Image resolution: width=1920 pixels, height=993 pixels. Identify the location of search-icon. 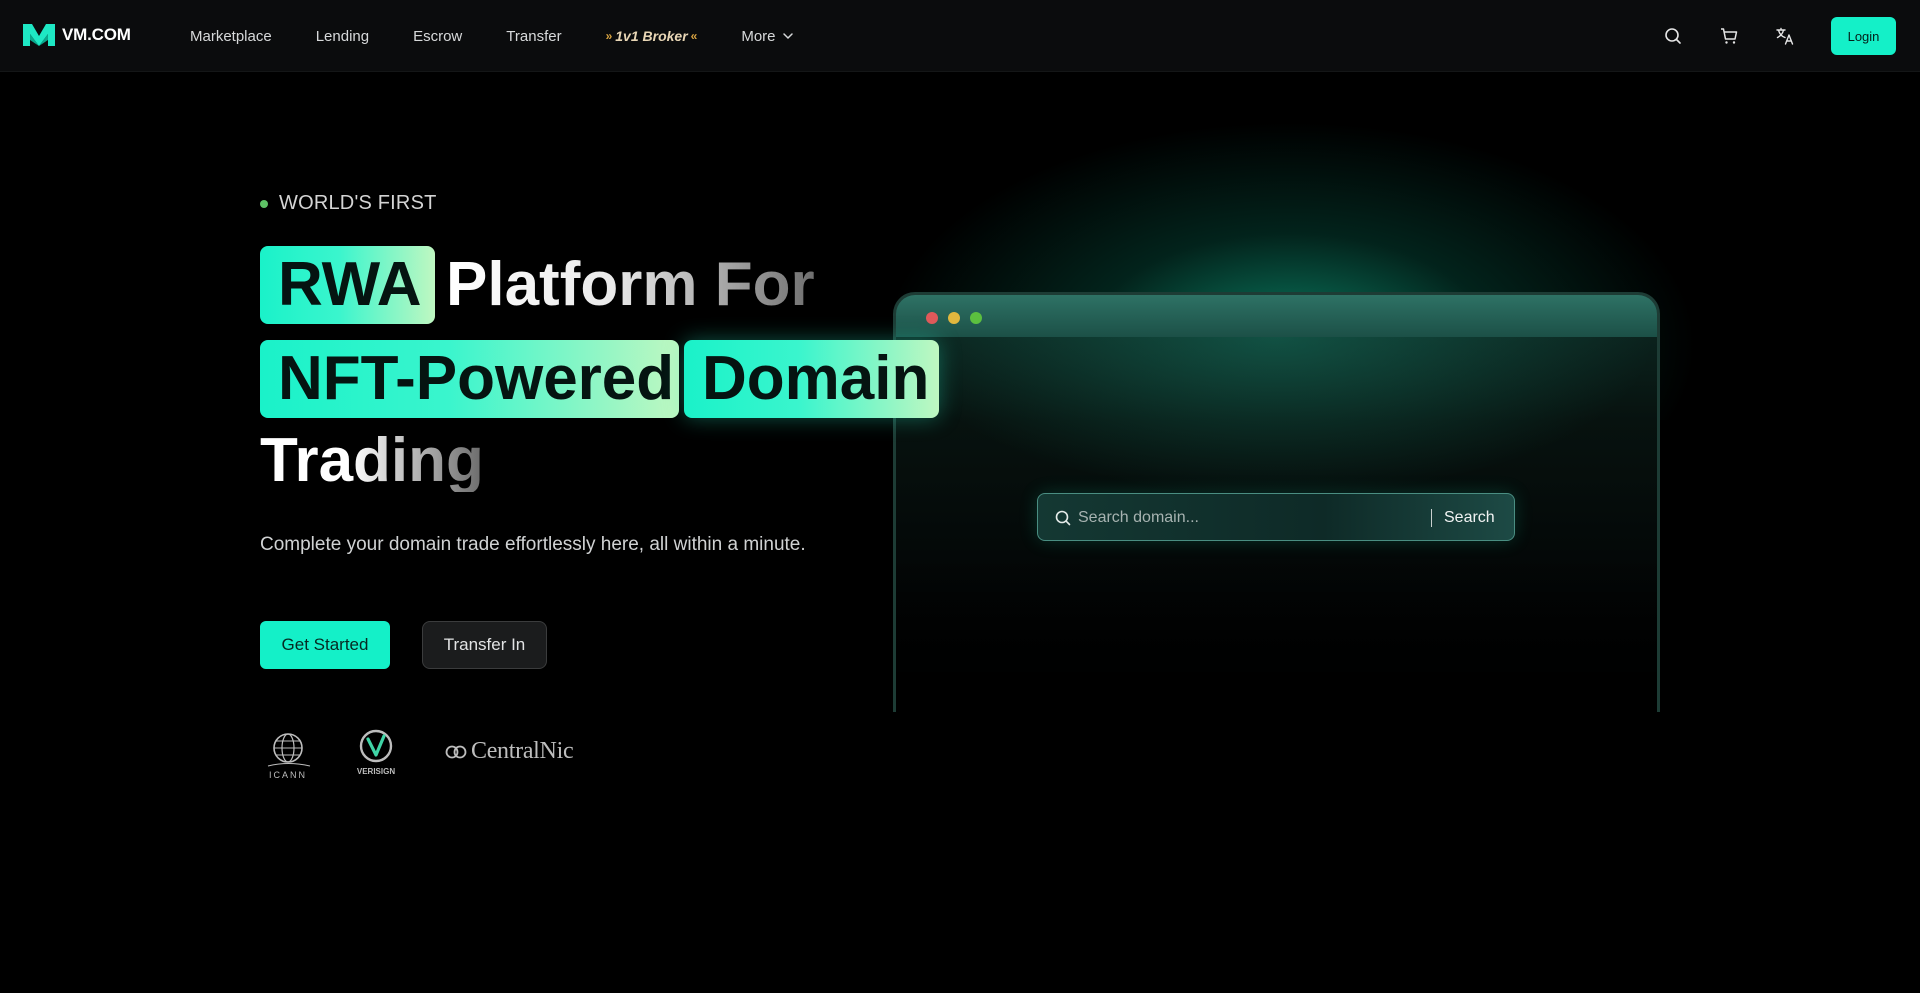
(1673, 36).